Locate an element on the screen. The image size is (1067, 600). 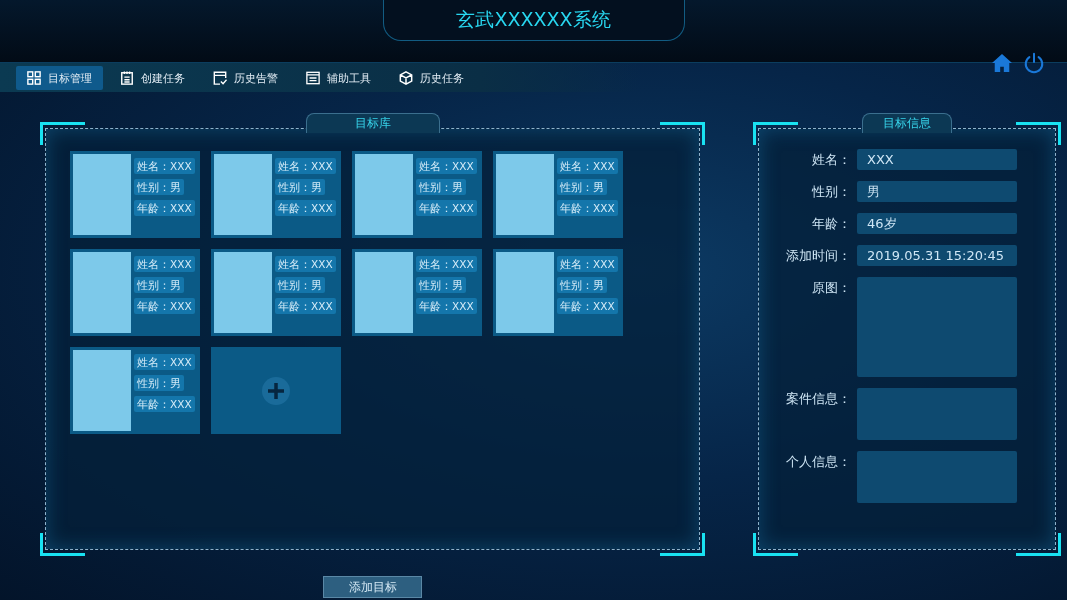
home-icon is located at coordinates (1002, 63).